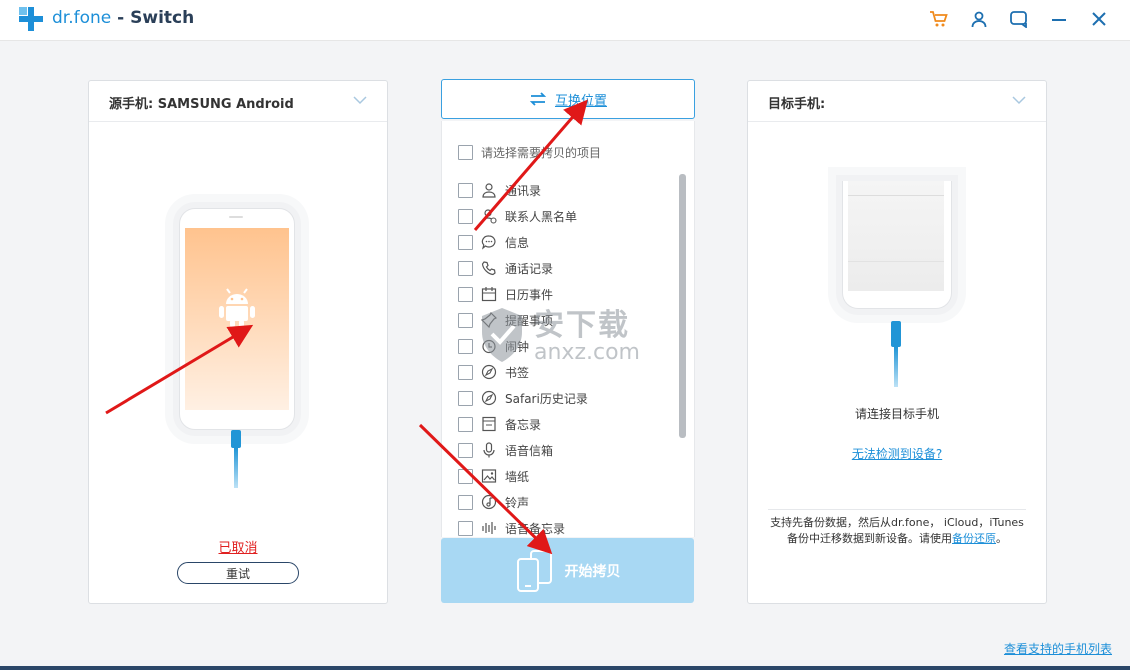 The image size is (1130, 670). Describe the element at coordinates (896, 236) in the screenshot. I see `blank-screen` at that location.